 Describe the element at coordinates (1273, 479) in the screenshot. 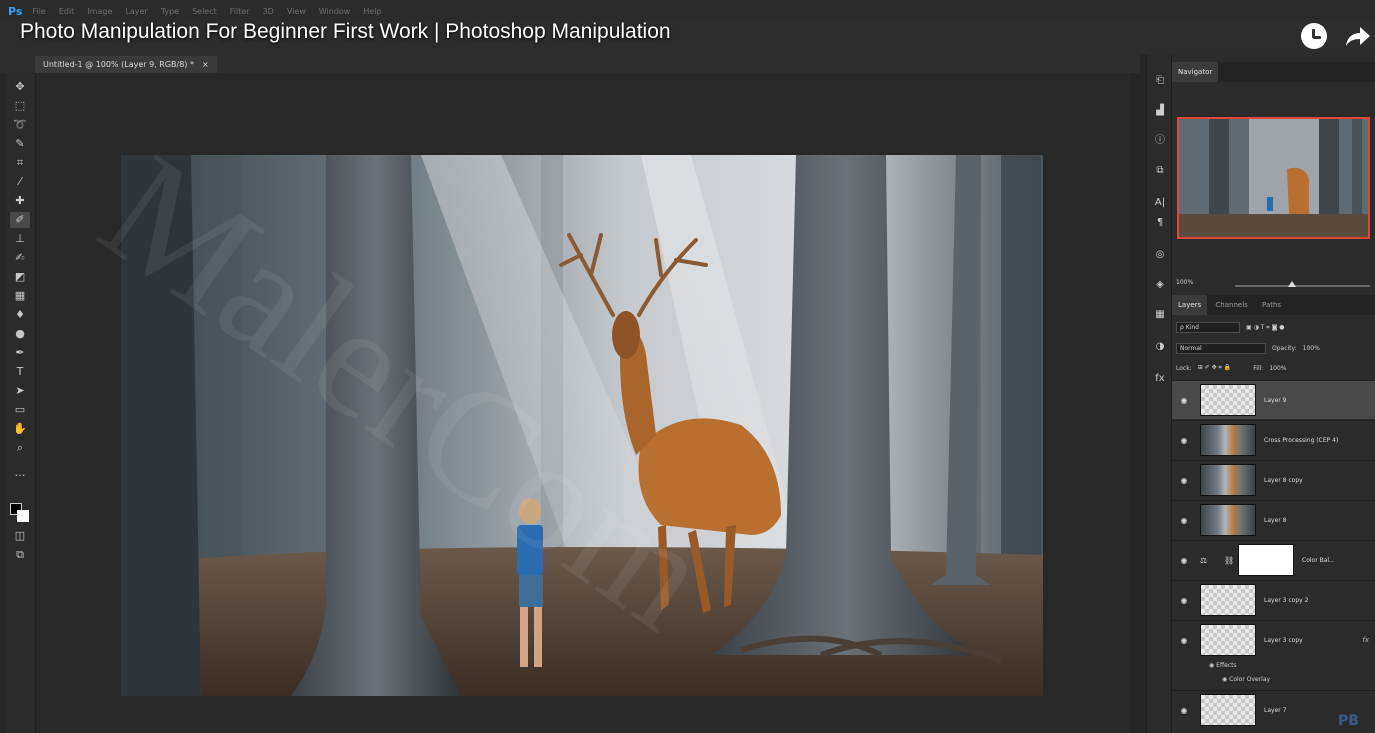

I see `layer-row: ◉ Layer 8 copy` at that location.